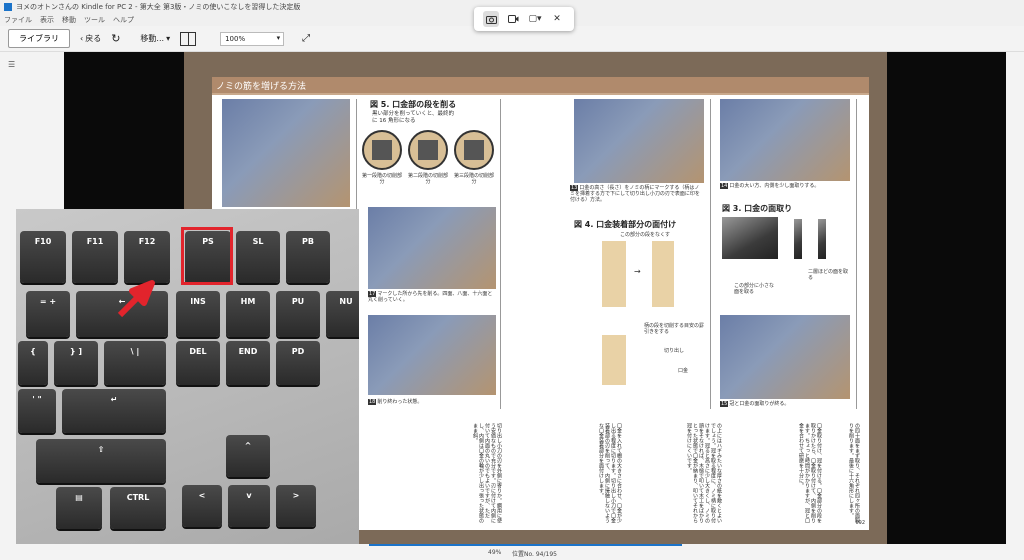 This screenshot has width=1024, height=560. Describe the element at coordinates (413, 104) in the screenshot. I see `fig5-title: 図 5. 口金部の段を削る` at that location.